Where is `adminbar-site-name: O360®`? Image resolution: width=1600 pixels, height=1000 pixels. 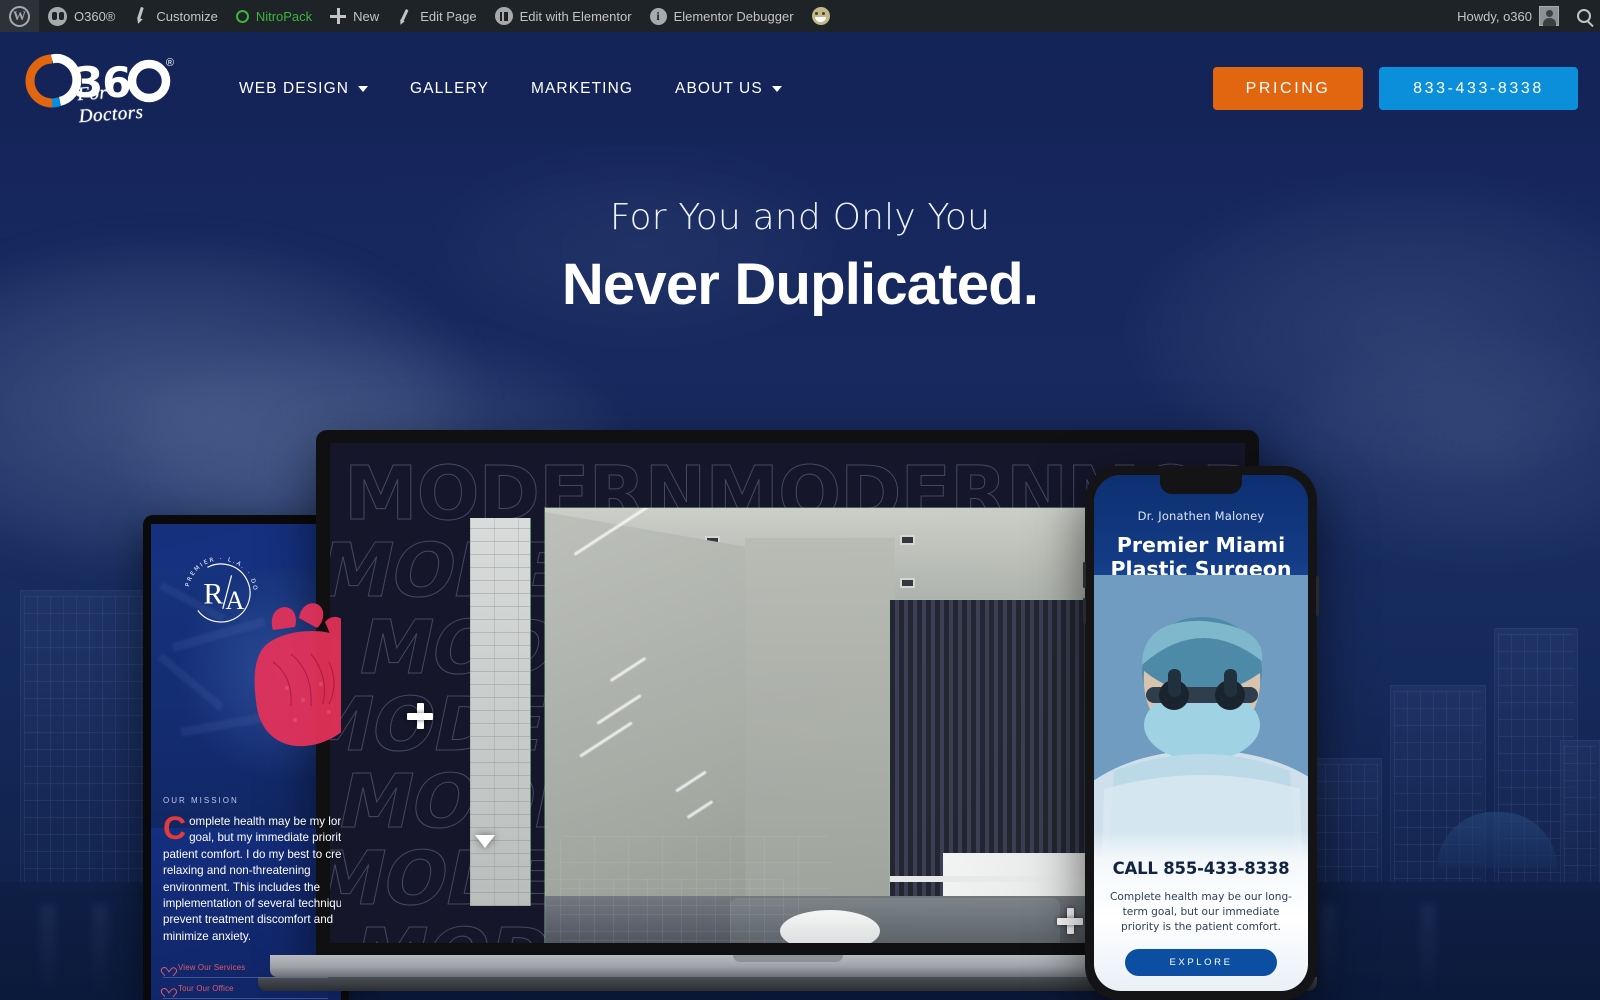
adminbar-site-name: O360® is located at coordinates (81, 16).